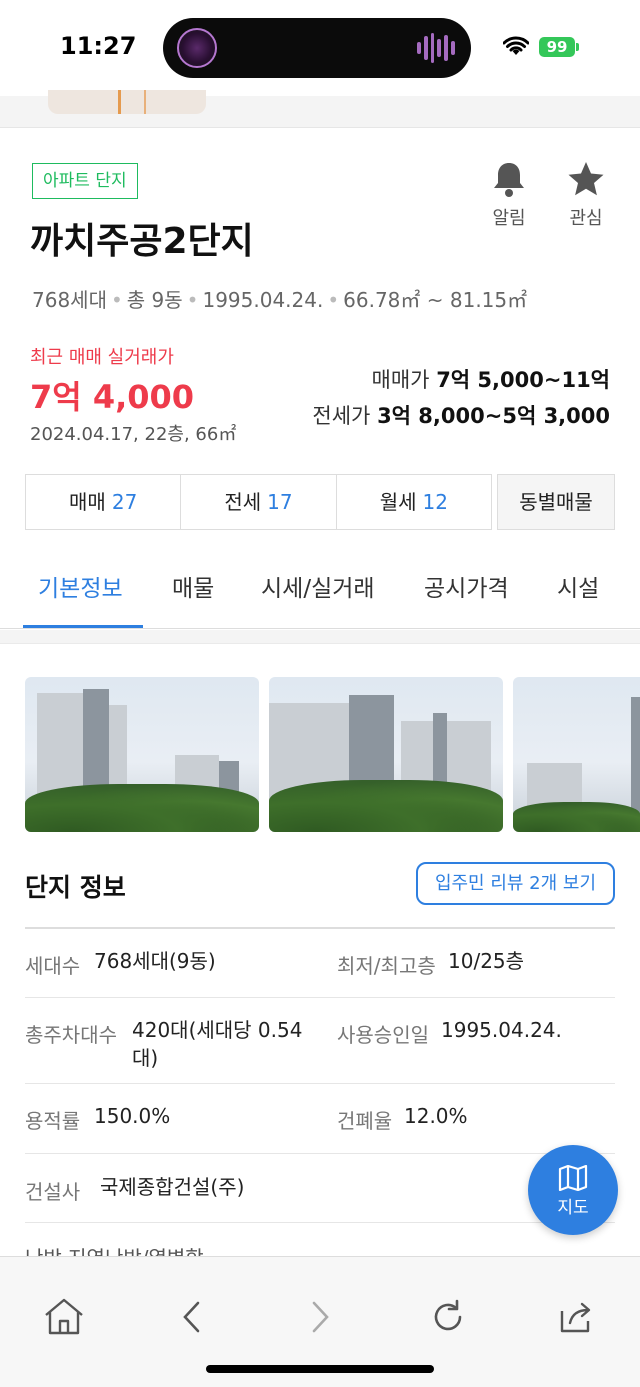 Image resolution: width=640 pixels, height=1387 pixels. I want to click on jeonse-count-tab: 전세 17, so click(259, 502).